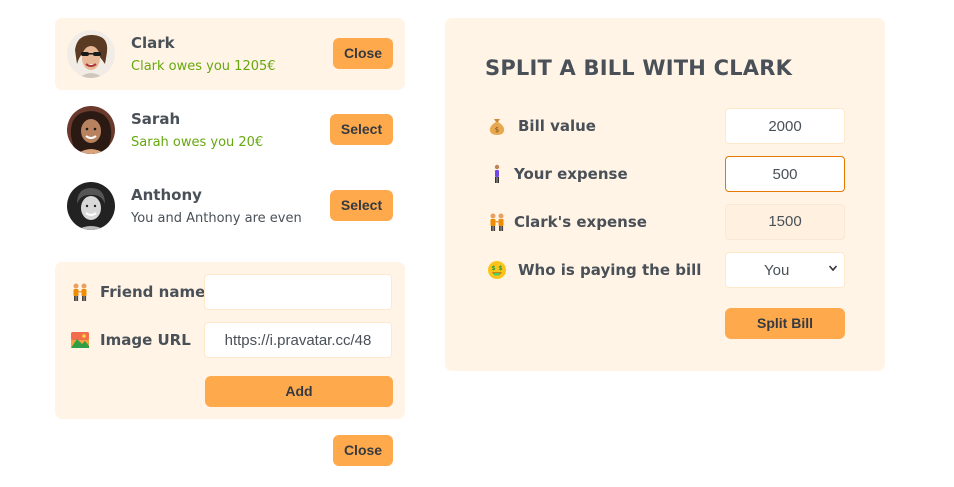  I want to click on friend-item-sarah: Sarah Sarah owes you 20€ Select, so click(230, 130).